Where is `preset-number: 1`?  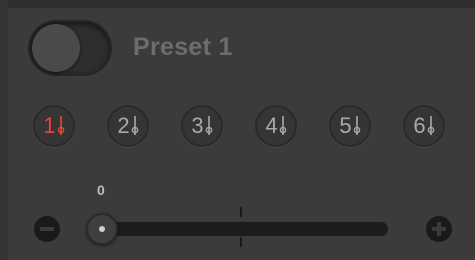 preset-number: 1 is located at coordinates (49, 125).